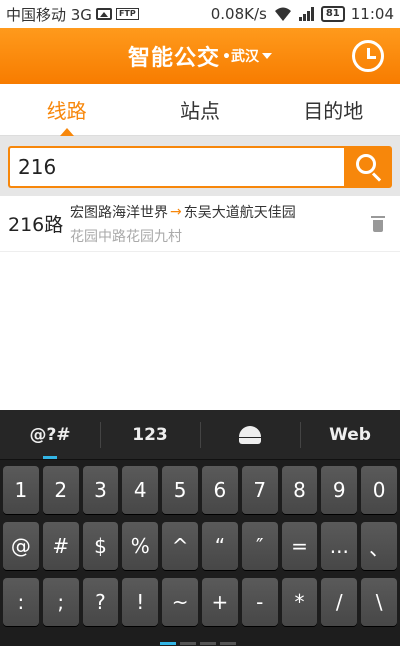  I want to click on trash-icon, so click(378, 223).